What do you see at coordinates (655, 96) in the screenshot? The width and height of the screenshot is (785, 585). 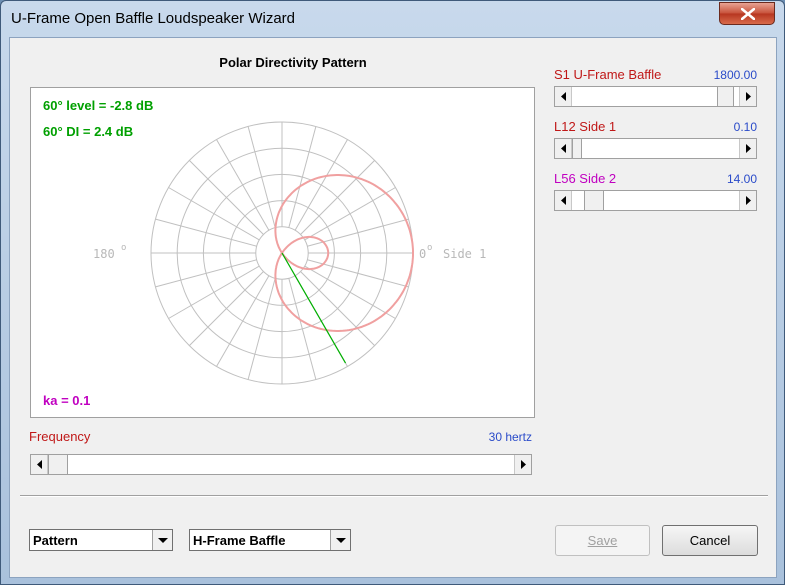 I see `s1-slider` at bounding box center [655, 96].